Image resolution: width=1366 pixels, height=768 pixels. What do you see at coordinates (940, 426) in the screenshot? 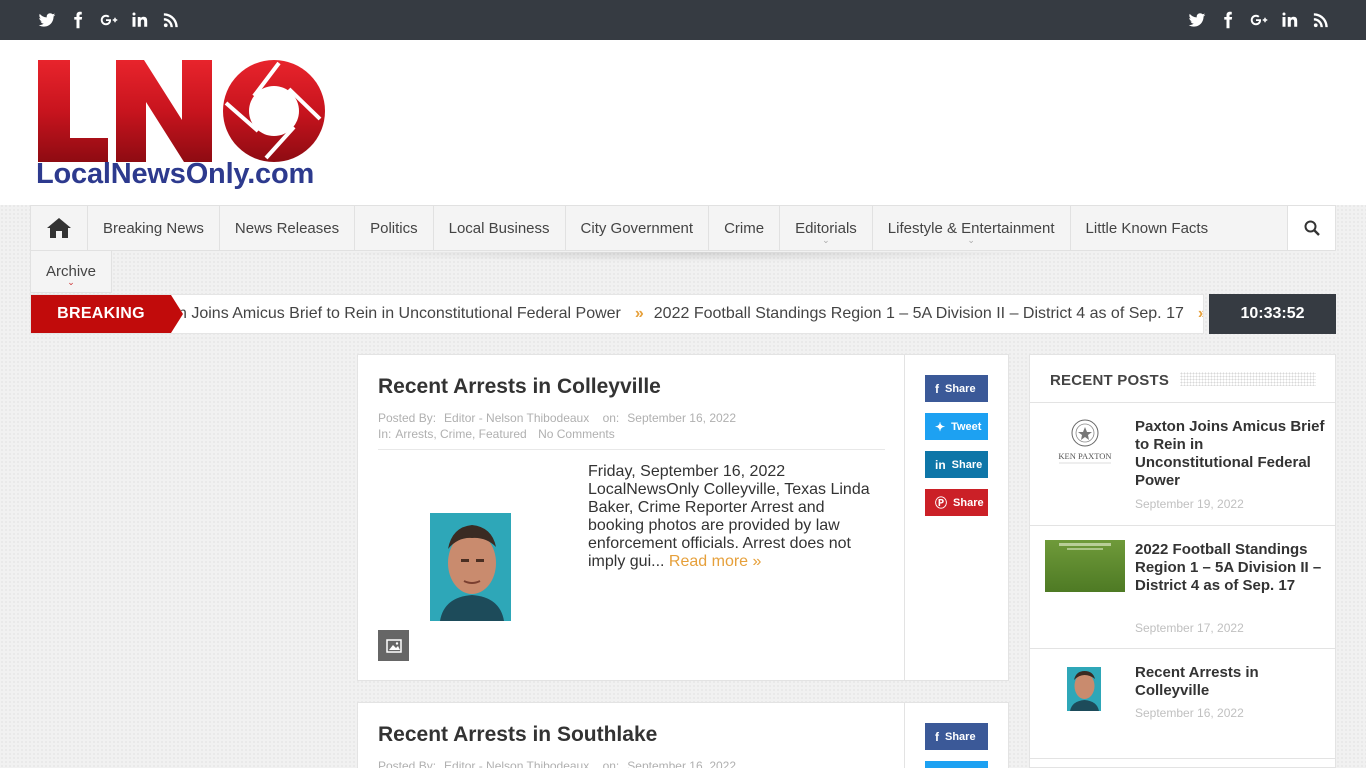
I see `twitter-icon: ✦` at bounding box center [940, 426].